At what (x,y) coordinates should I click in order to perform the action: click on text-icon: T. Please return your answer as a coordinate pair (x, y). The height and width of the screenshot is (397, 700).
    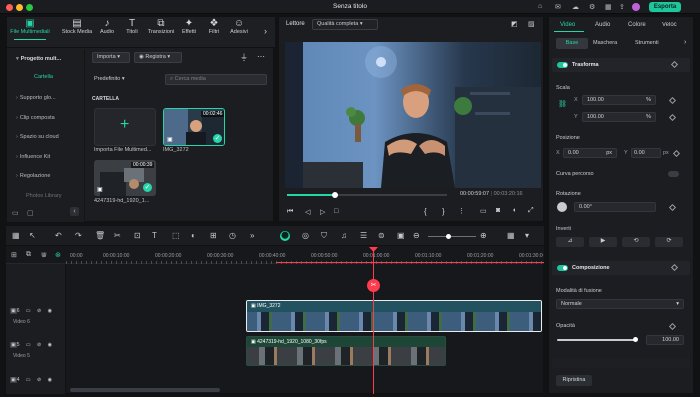
    Looking at the image, I should click on (154, 235).